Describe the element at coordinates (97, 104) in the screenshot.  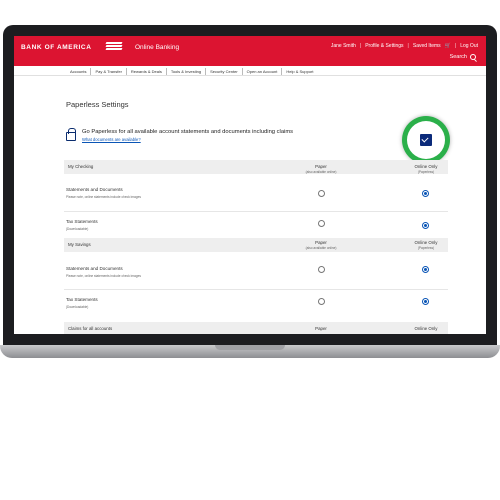
I see `page-title: Paperless Settings` at that location.